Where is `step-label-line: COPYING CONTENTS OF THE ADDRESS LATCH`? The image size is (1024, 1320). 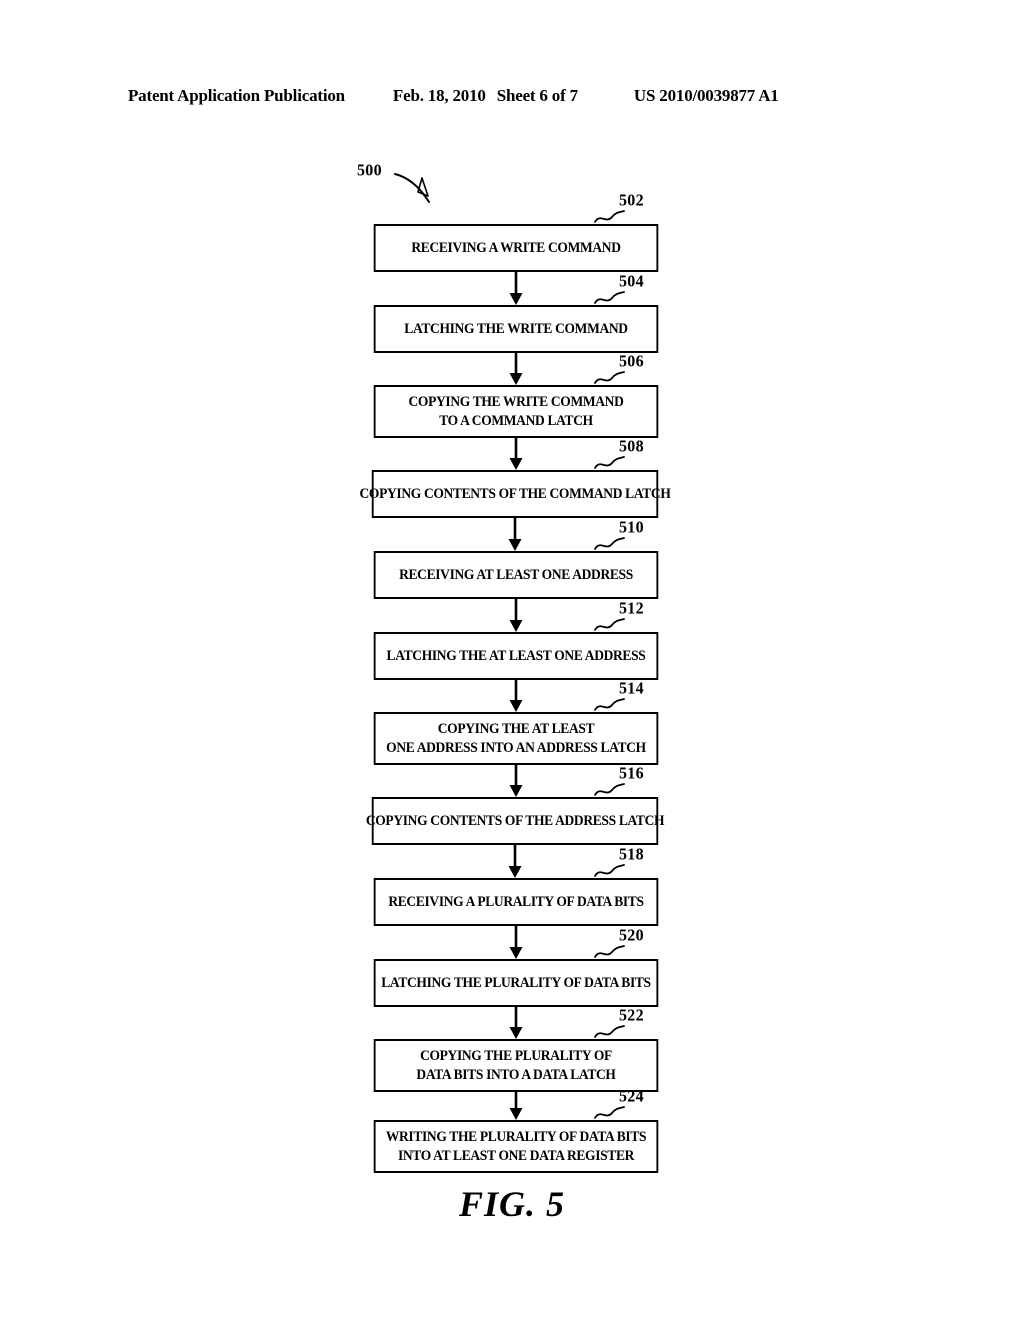
step-label-line: COPYING CONTENTS OF THE ADDRESS LATCH is located at coordinates (515, 820).